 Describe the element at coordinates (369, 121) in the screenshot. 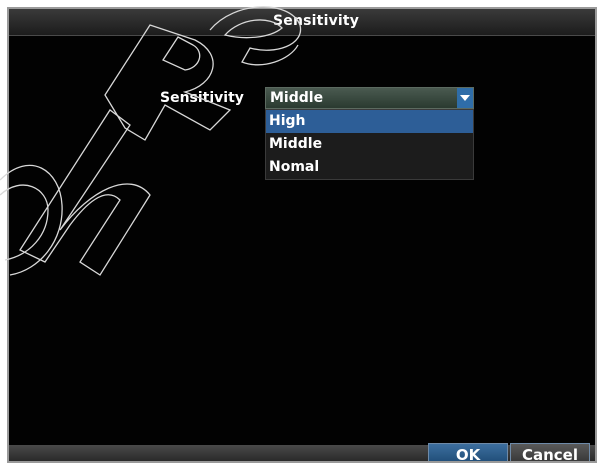

I see `option-high: High` at that location.